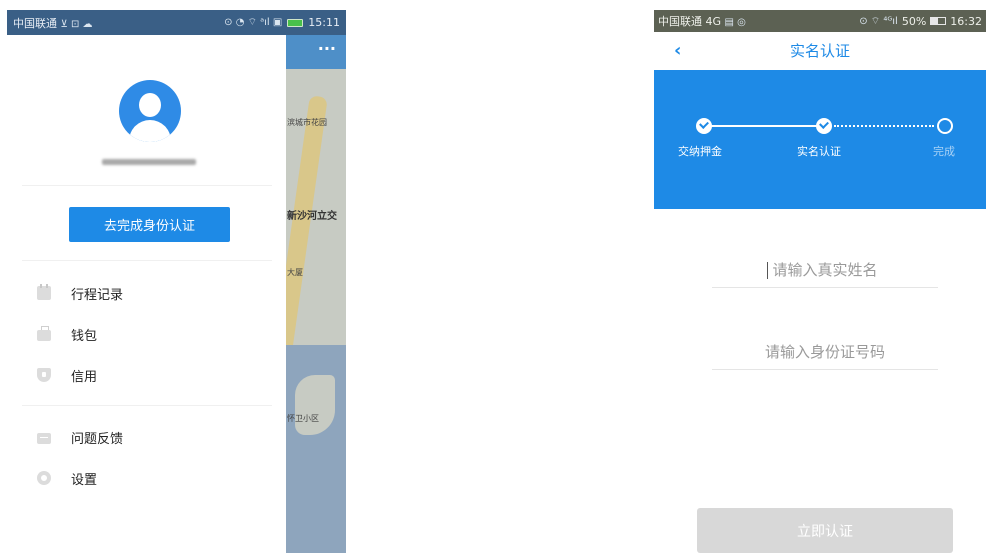 Image resolution: width=986 pixels, height=553 pixels. What do you see at coordinates (682, 51) in the screenshot?
I see `back-arrow-icon: ‹` at bounding box center [682, 51].